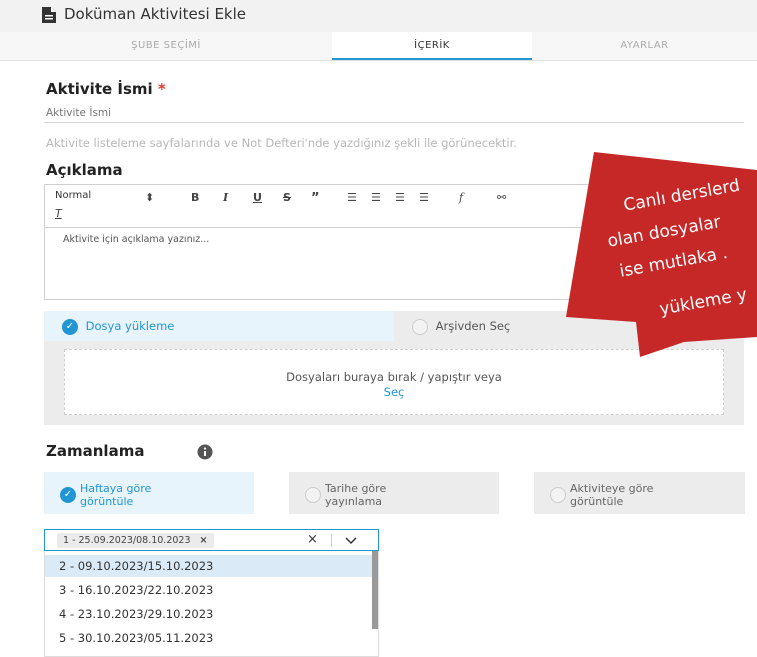 The width and height of the screenshot is (757, 657). I want to click on select-file-link: Seç, so click(394, 392).